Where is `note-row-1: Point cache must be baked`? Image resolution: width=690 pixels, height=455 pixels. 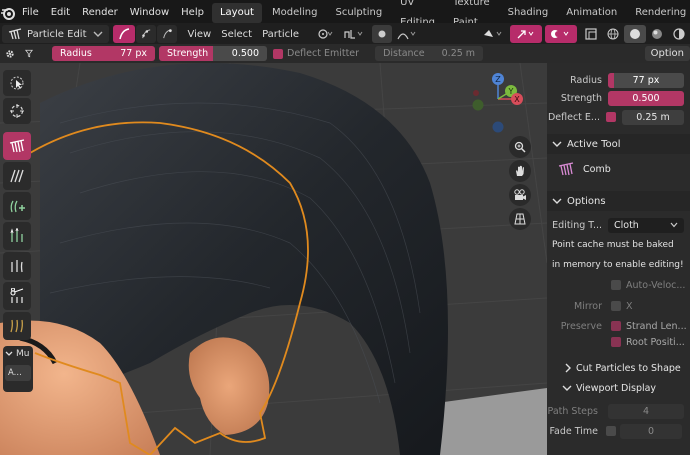 note-row-1: Point cache must be baked is located at coordinates (618, 245).